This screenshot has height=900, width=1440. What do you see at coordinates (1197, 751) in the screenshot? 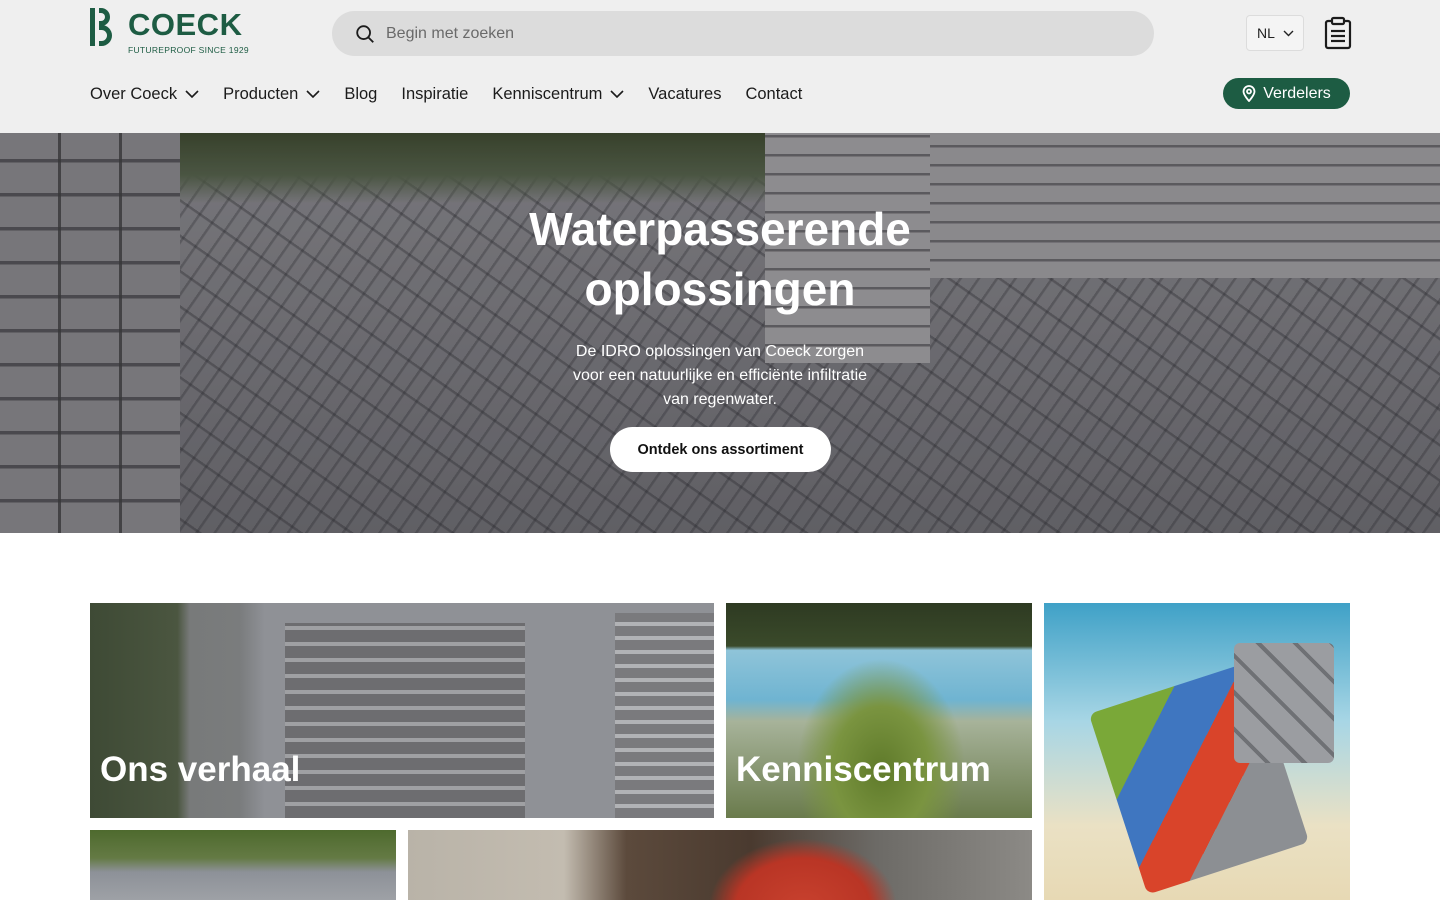
I see `tile-illustration` at bounding box center [1197, 751].